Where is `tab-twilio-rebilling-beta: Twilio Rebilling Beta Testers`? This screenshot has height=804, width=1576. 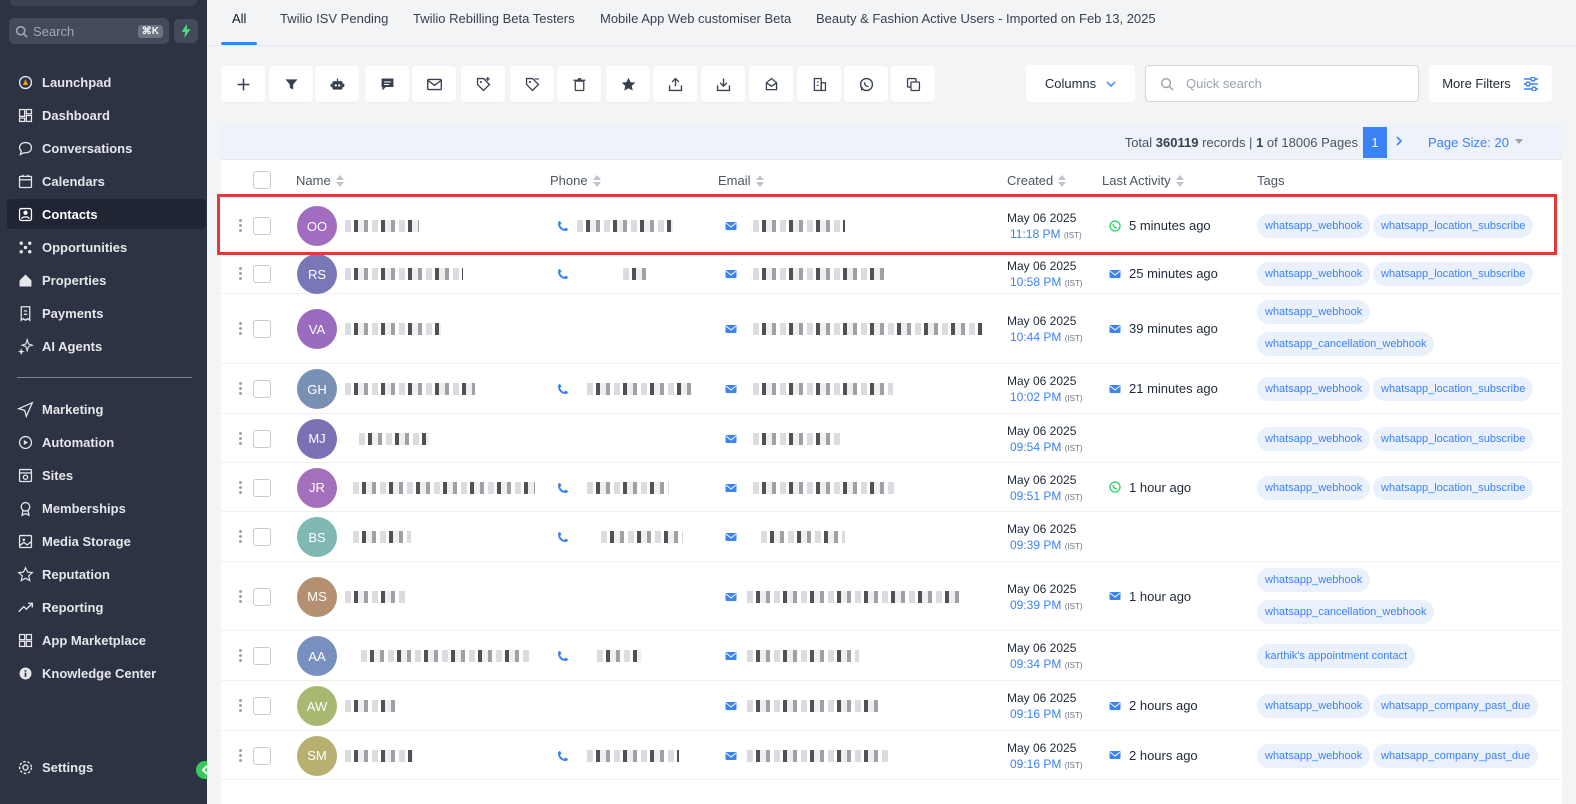 tab-twilio-rebilling-beta: Twilio Rebilling Beta Testers is located at coordinates (494, 18).